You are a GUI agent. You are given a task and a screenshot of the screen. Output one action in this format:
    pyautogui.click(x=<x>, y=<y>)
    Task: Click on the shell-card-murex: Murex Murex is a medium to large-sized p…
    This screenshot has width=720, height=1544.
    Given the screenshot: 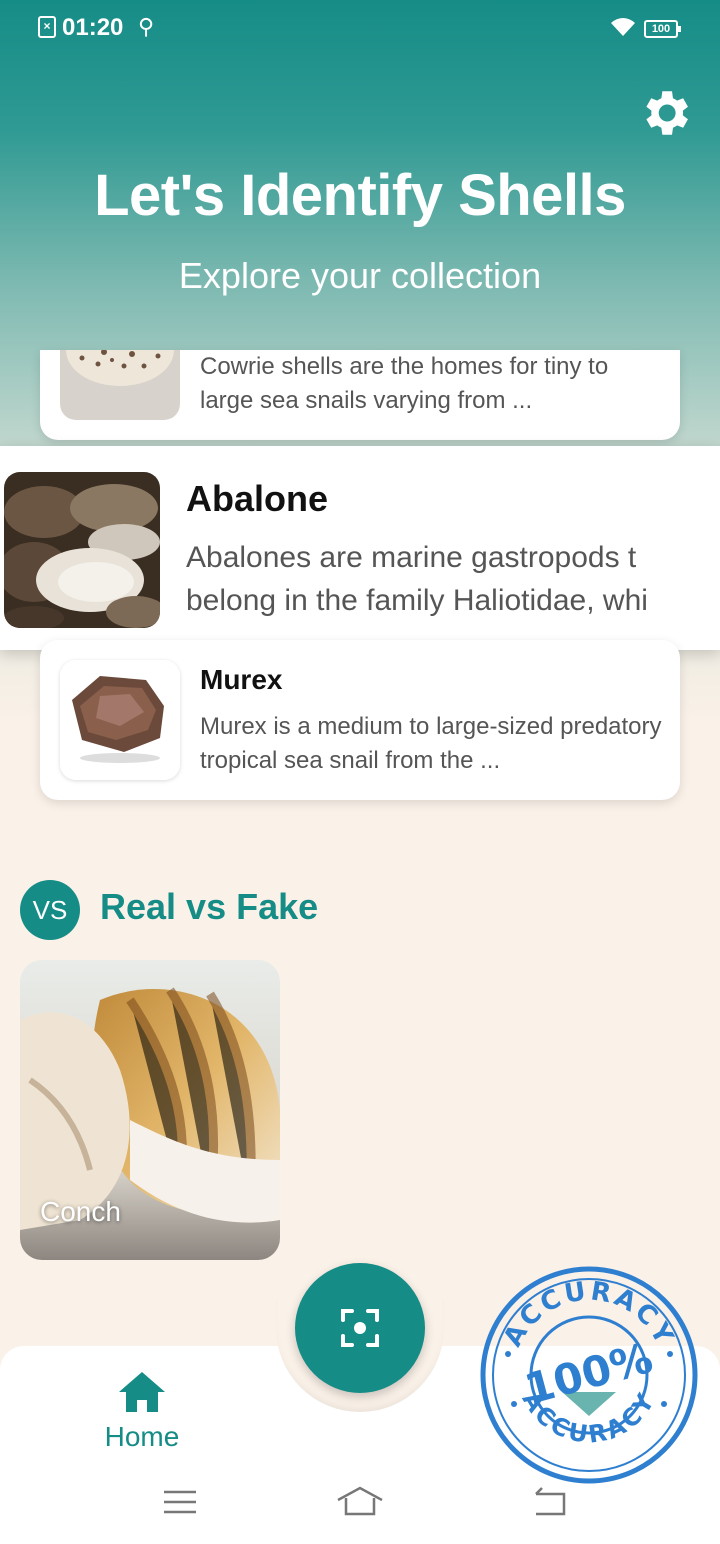 What is the action you would take?
    pyautogui.click(x=360, y=720)
    